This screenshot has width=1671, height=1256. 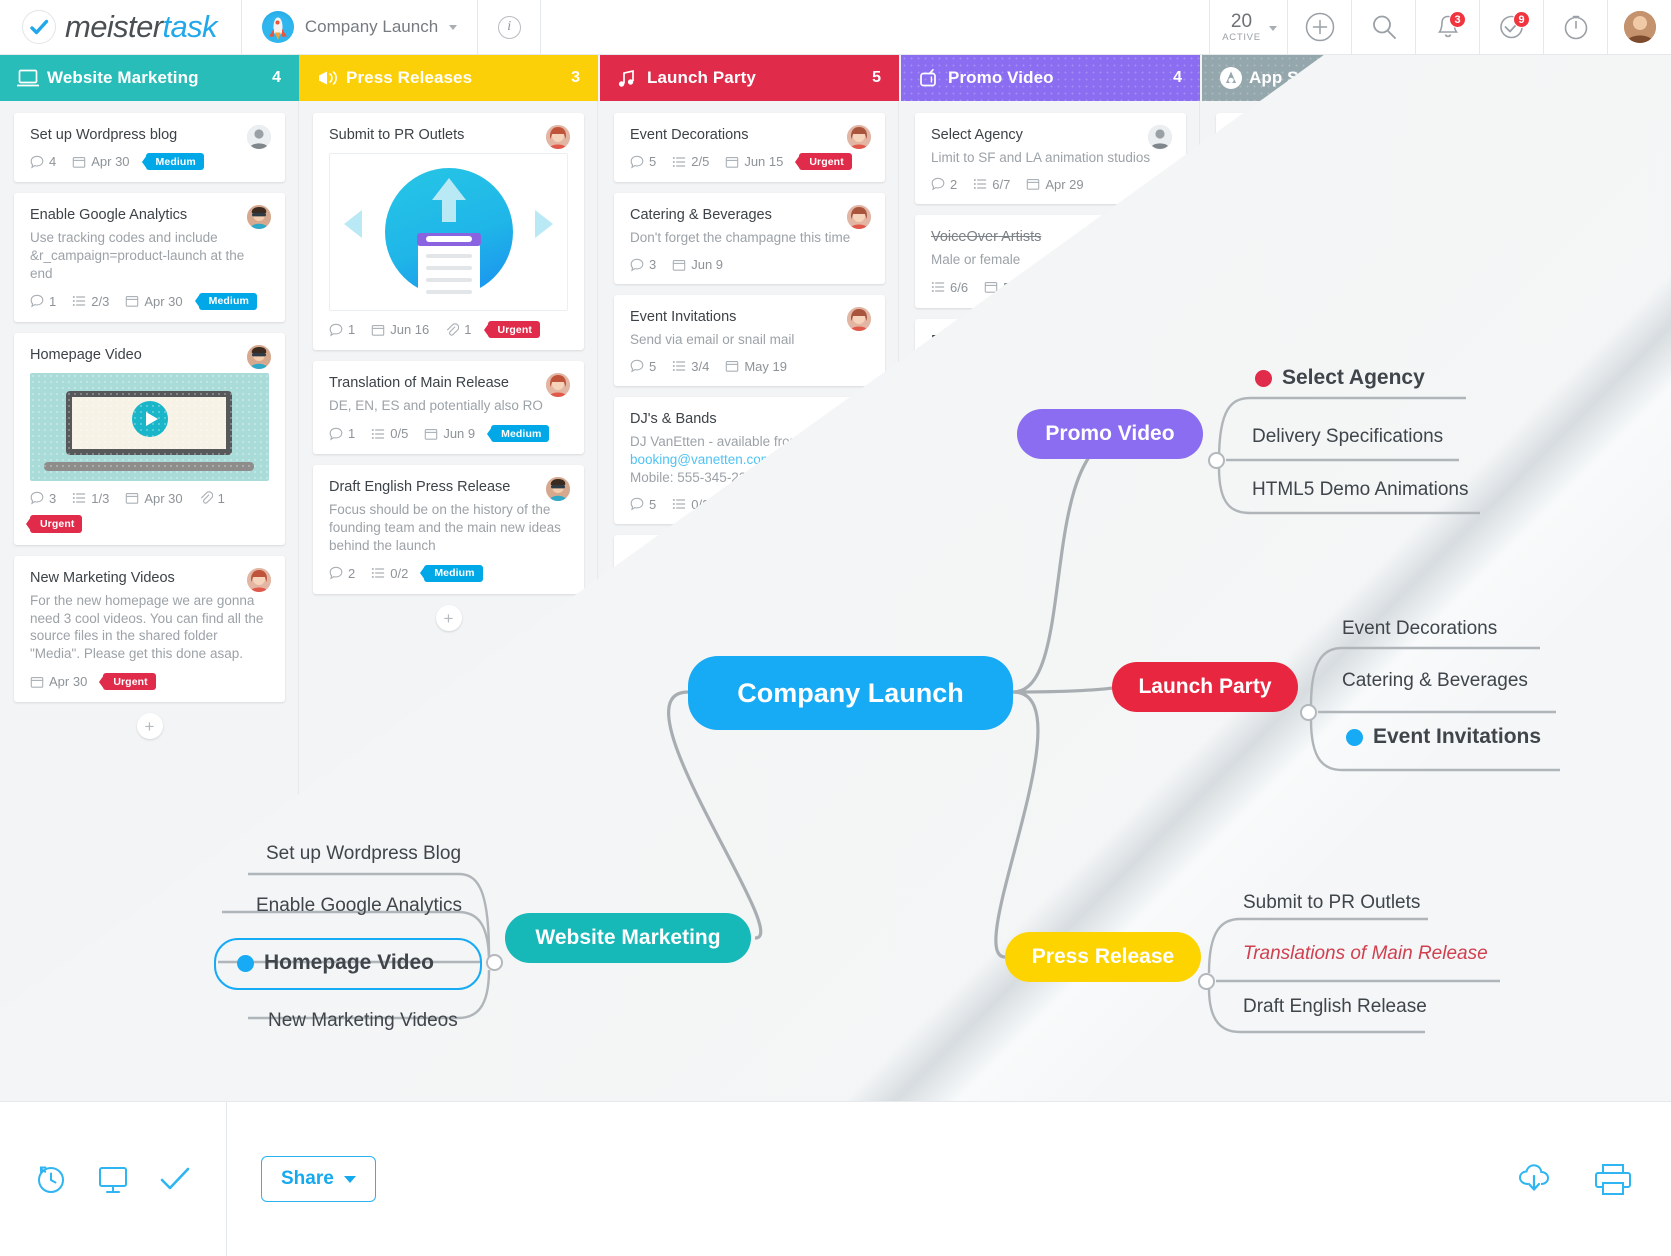 What do you see at coordinates (109, 215) in the screenshot?
I see `task-title: Enable Google Analytics` at bounding box center [109, 215].